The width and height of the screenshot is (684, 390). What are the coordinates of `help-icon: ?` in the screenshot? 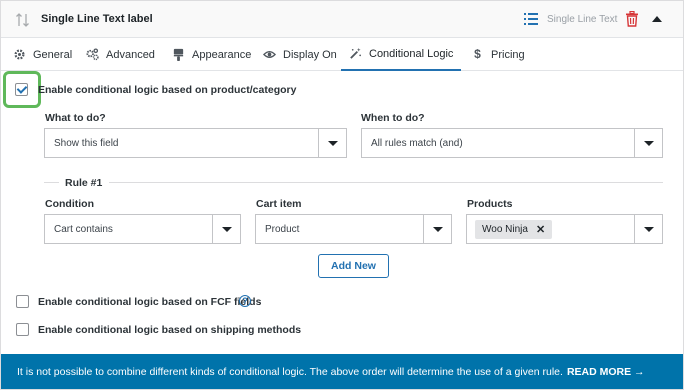 It's located at (245, 301).